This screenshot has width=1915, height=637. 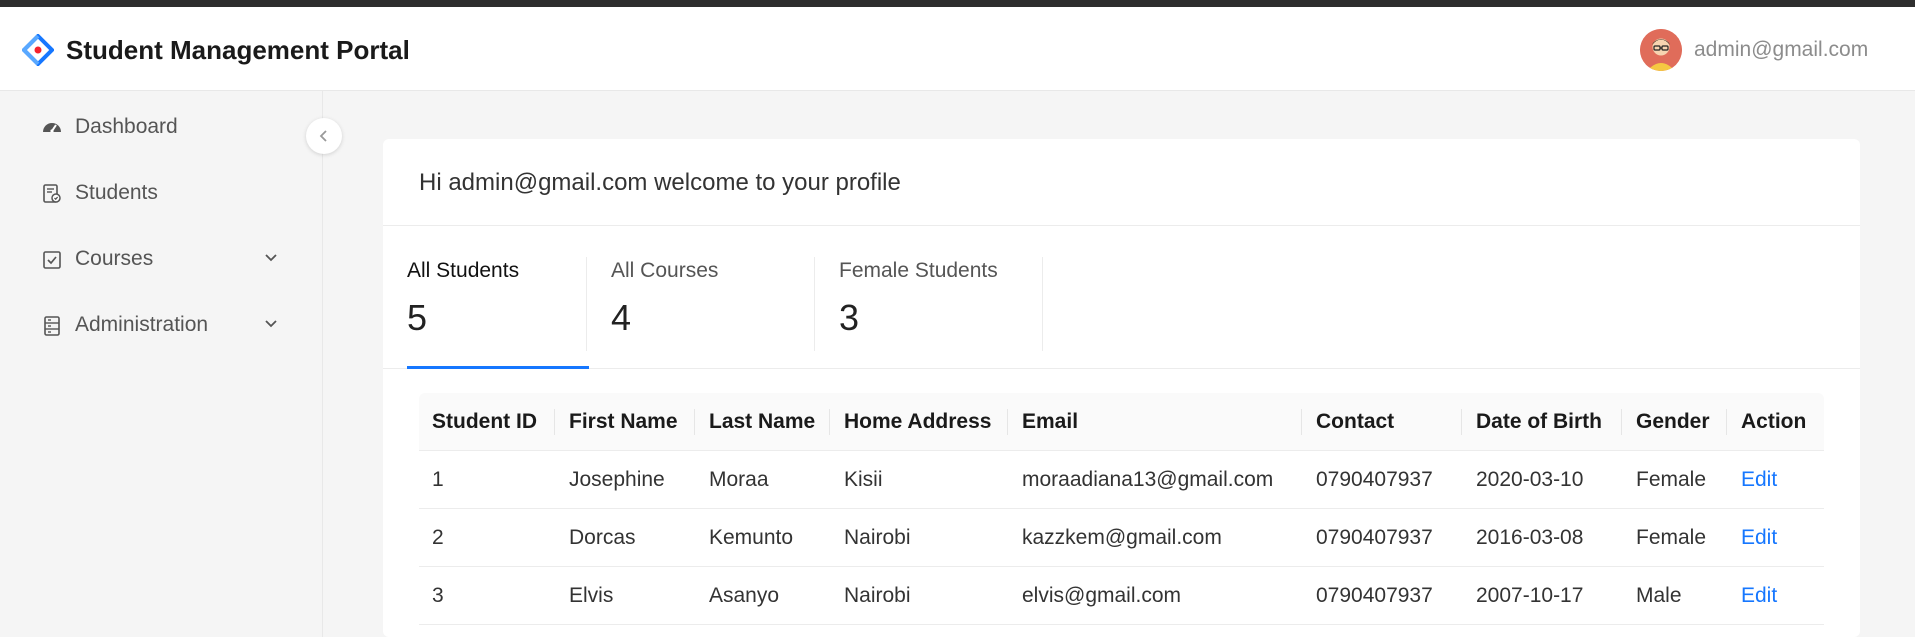 What do you see at coordinates (463, 270) in the screenshot?
I see `stat-label: All Students` at bounding box center [463, 270].